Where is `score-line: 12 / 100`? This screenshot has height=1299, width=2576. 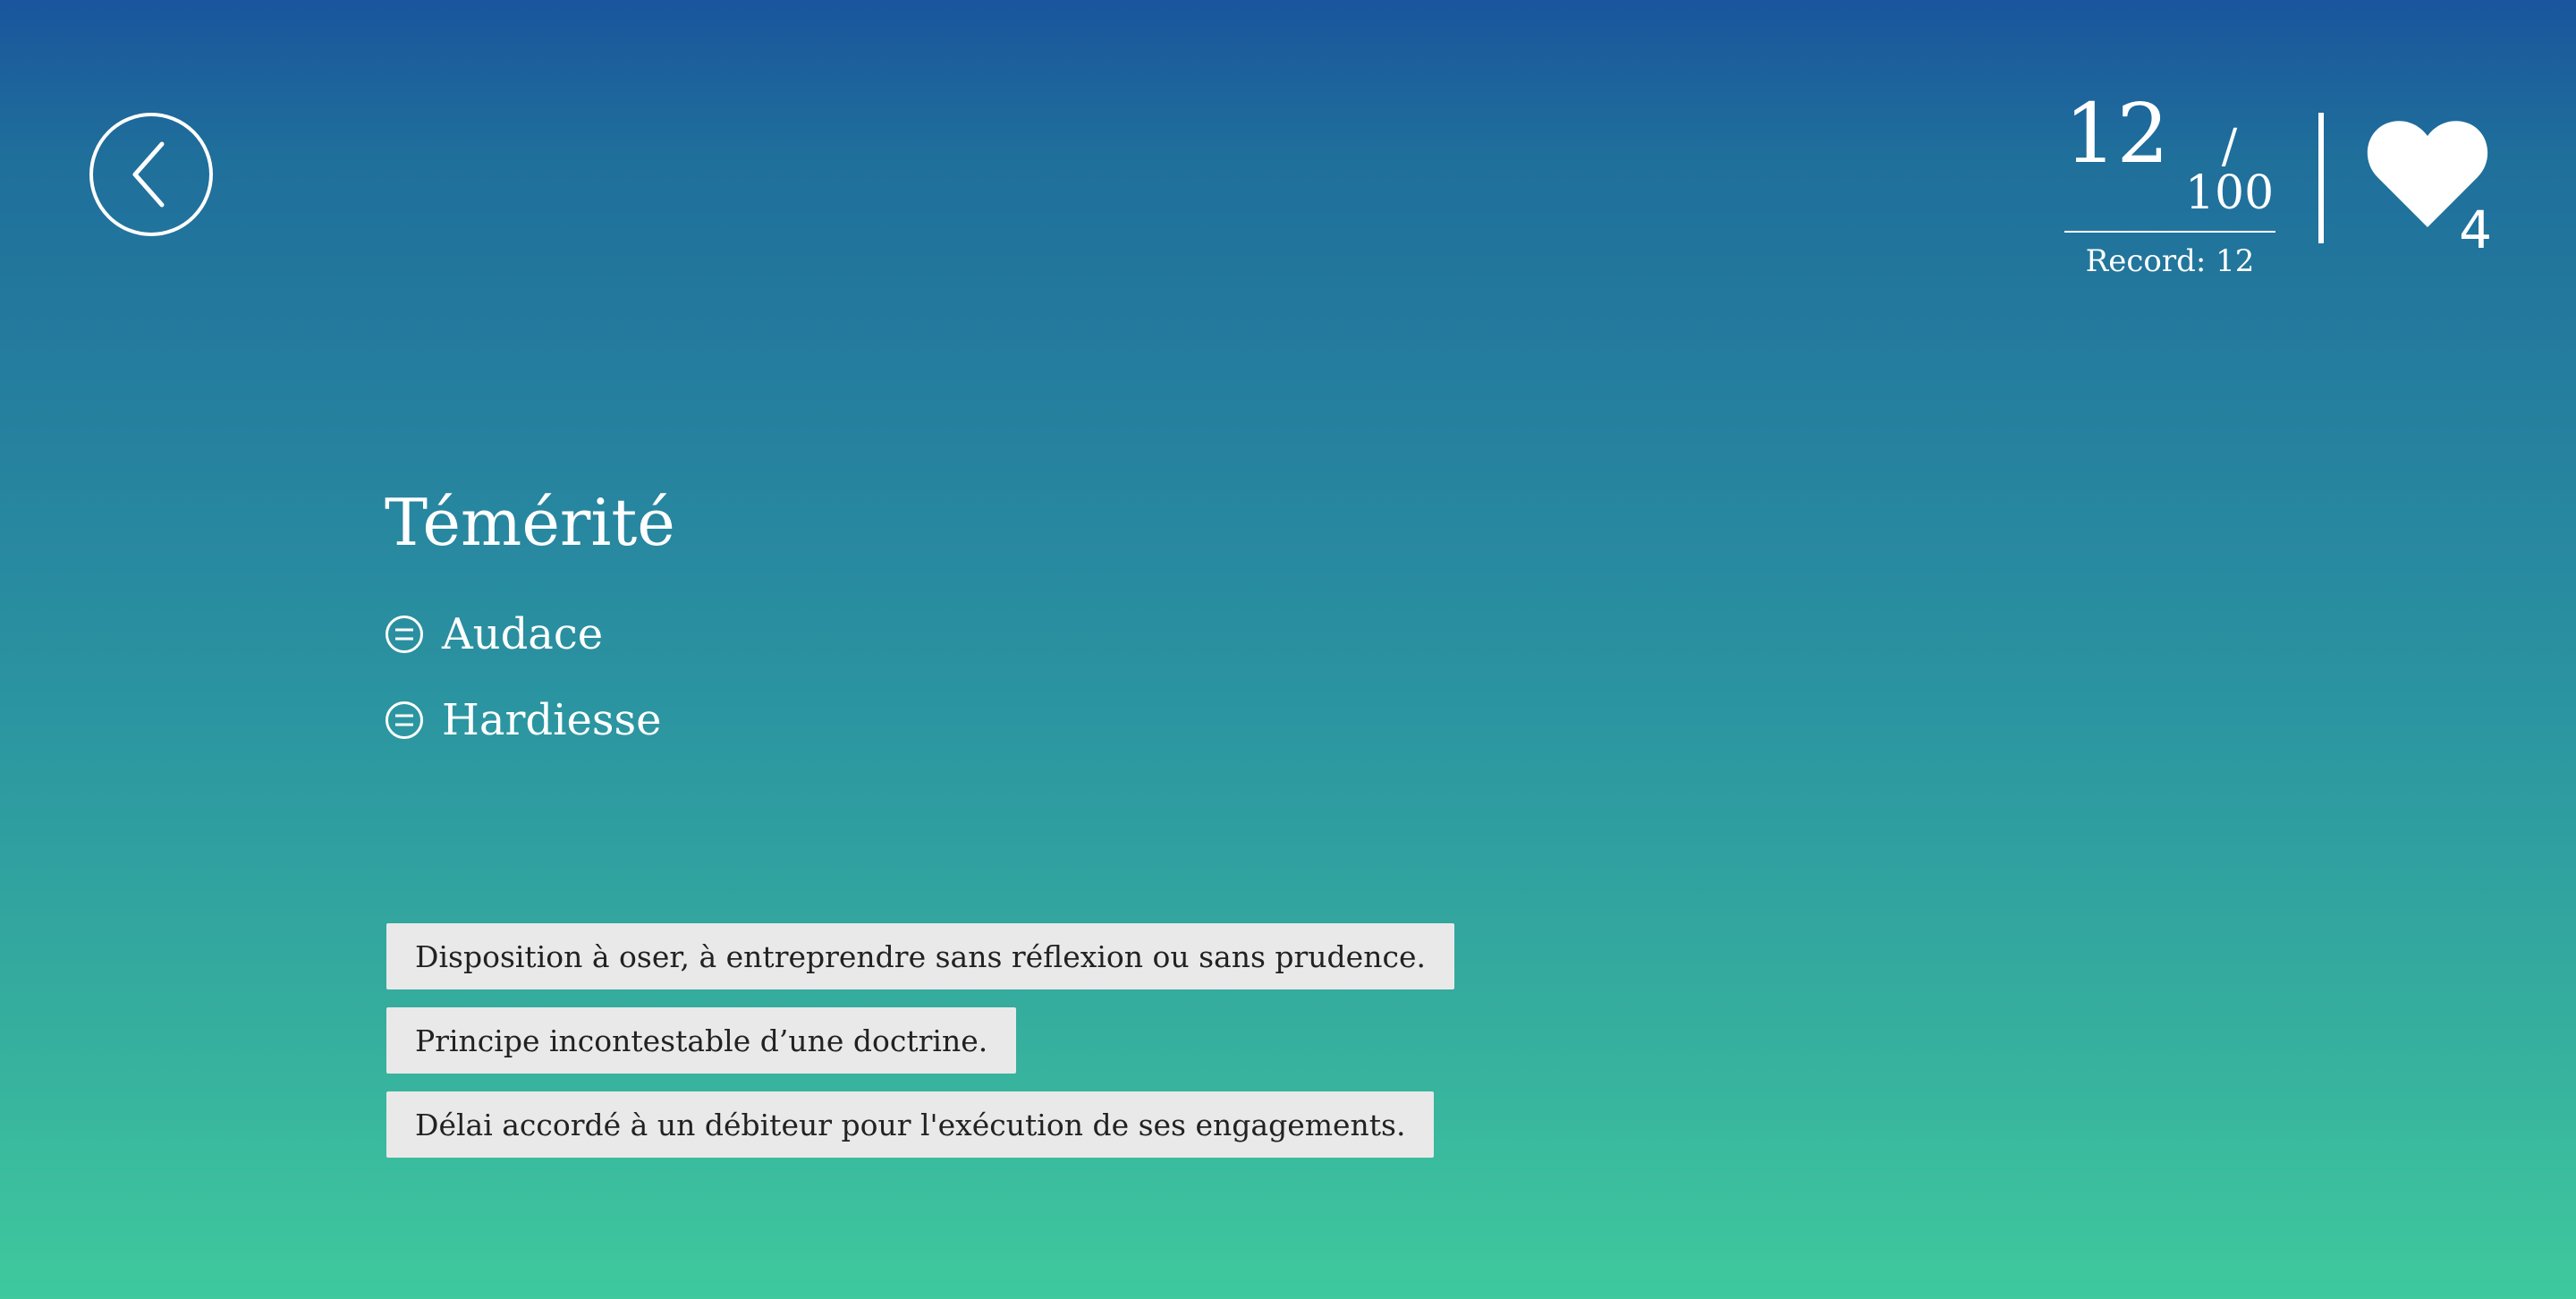
score-line: 12 / 100 is located at coordinates (2169, 163).